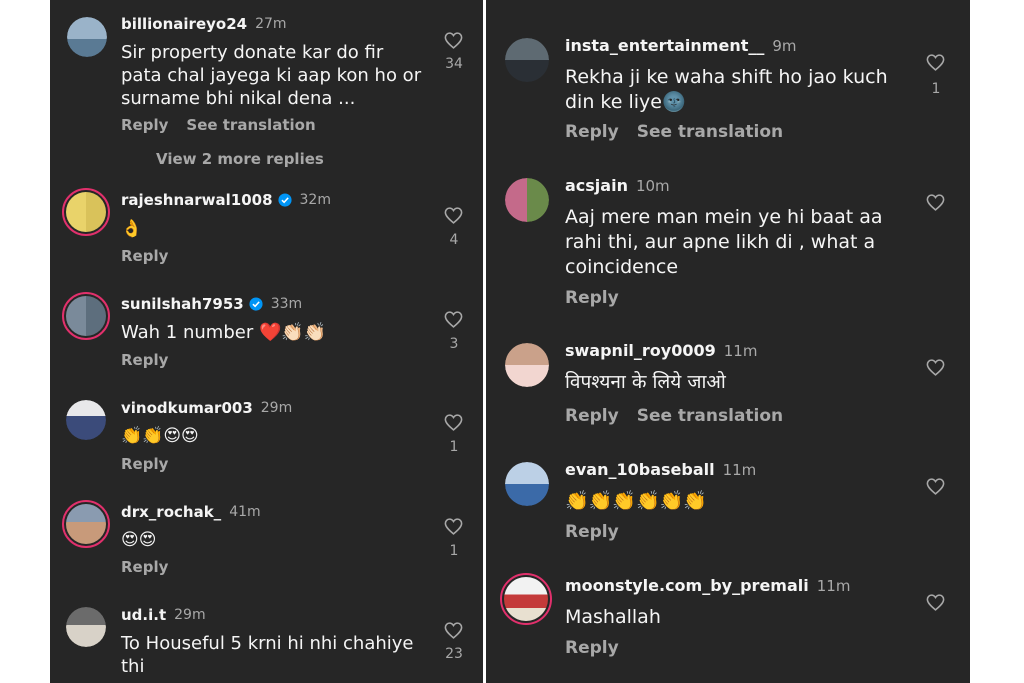 The height and width of the screenshot is (683, 1024). Describe the element at coordinates (454, 344) in the screenshot. I see `like-count: 3` at that location.